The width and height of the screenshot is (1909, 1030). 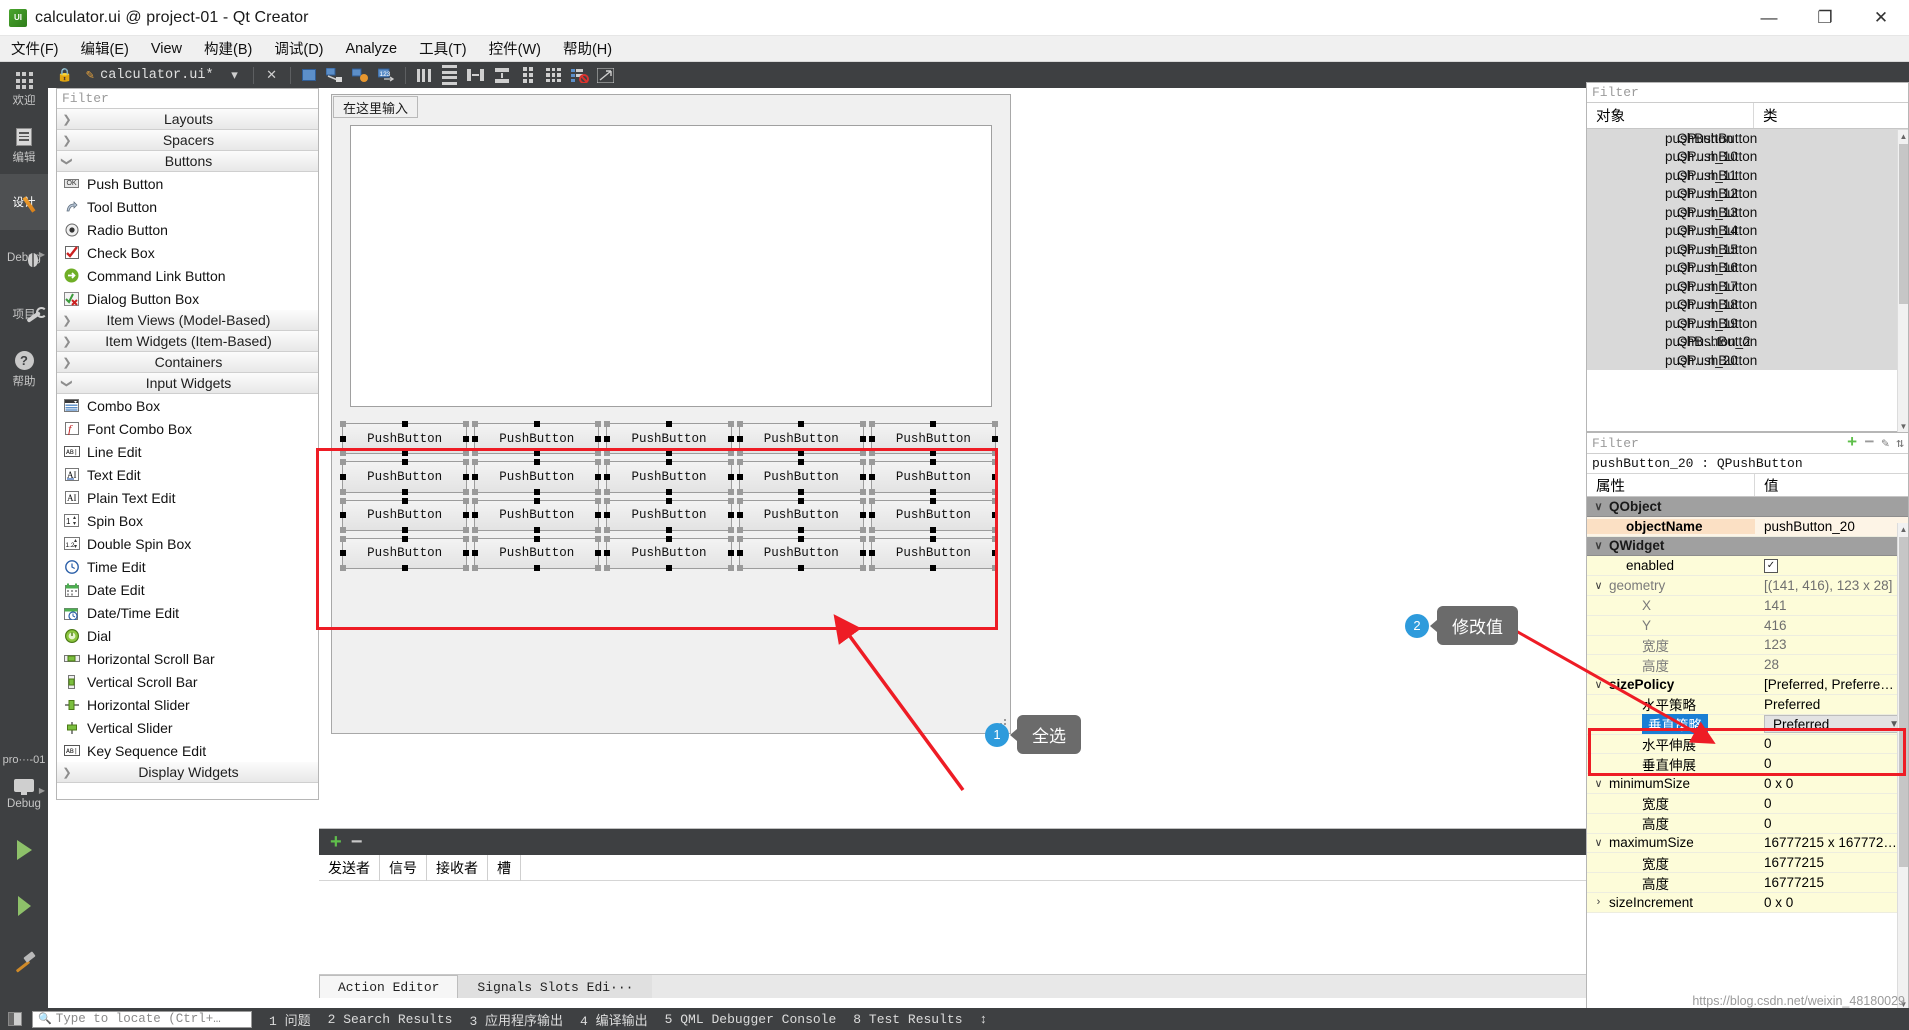 I want to click on run-button, so click(x=24, y=850).